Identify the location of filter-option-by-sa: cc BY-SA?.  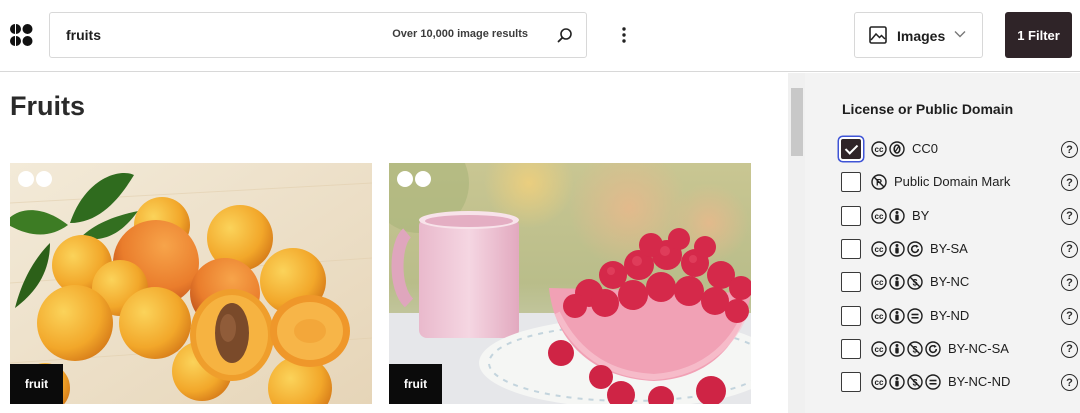
(959, 249).